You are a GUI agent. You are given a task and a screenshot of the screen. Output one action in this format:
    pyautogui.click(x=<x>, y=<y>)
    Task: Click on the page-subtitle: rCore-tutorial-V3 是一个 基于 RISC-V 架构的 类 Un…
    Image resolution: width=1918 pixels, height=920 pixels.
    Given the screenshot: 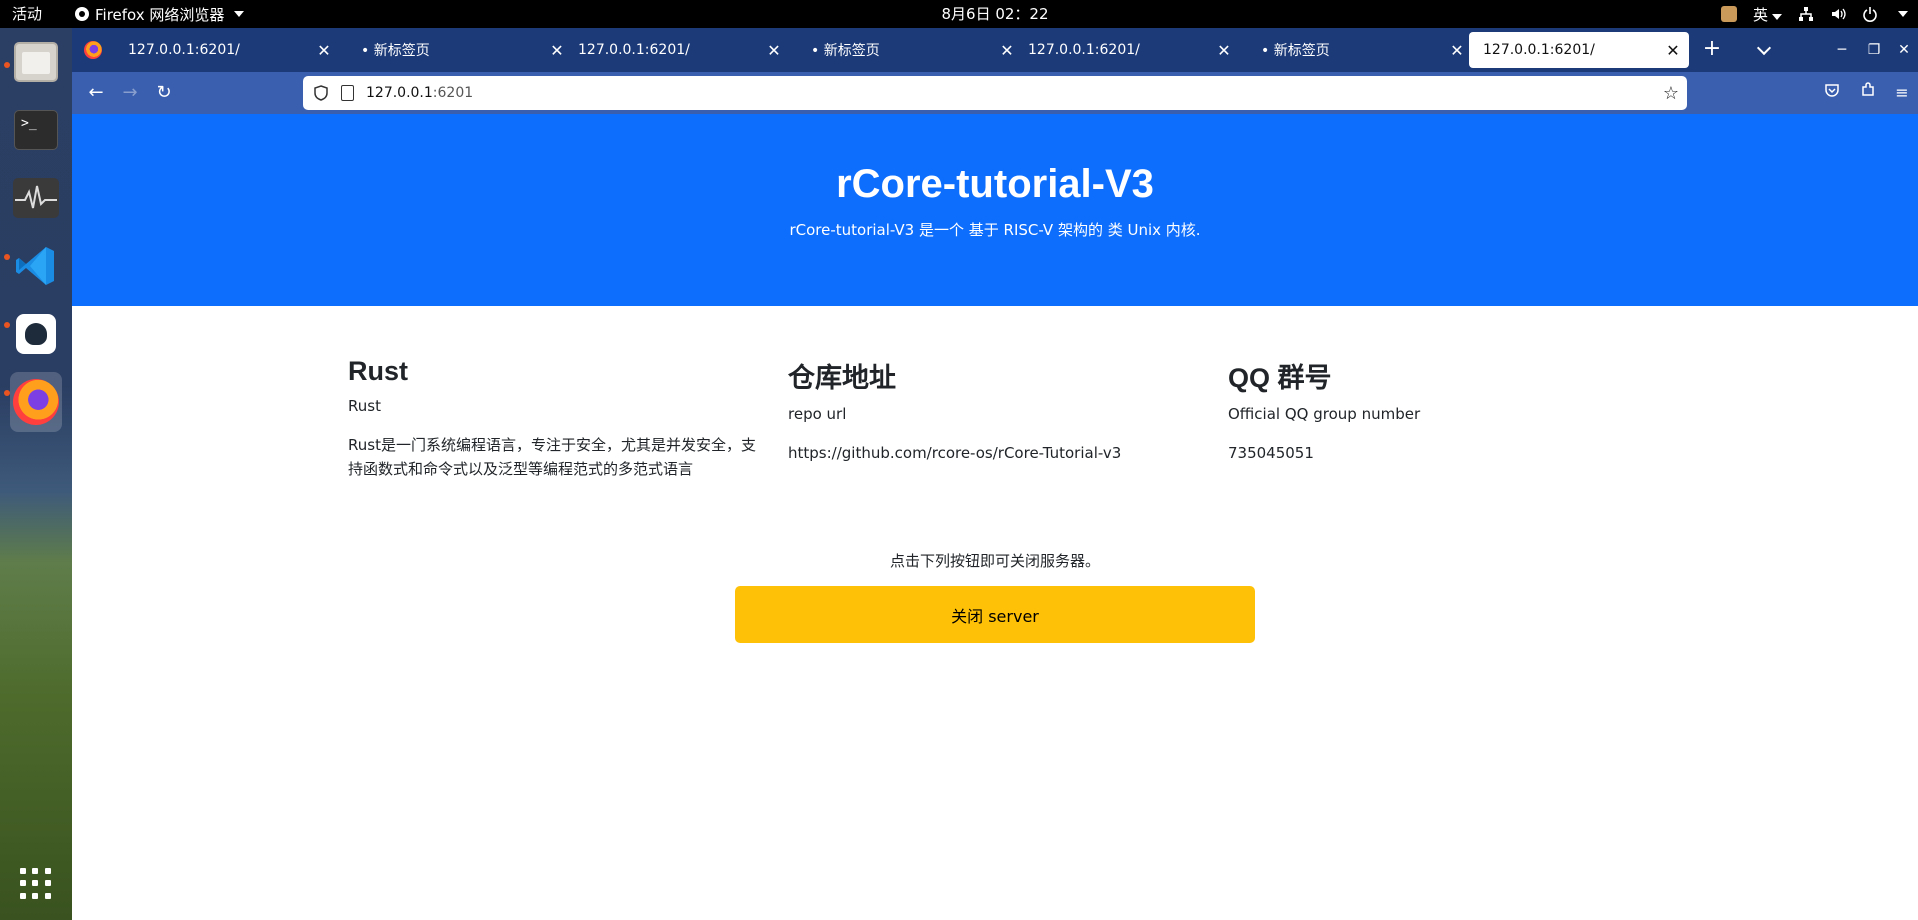 What is the action you would take?
    pyautogui.click(x=995, y=230)
    